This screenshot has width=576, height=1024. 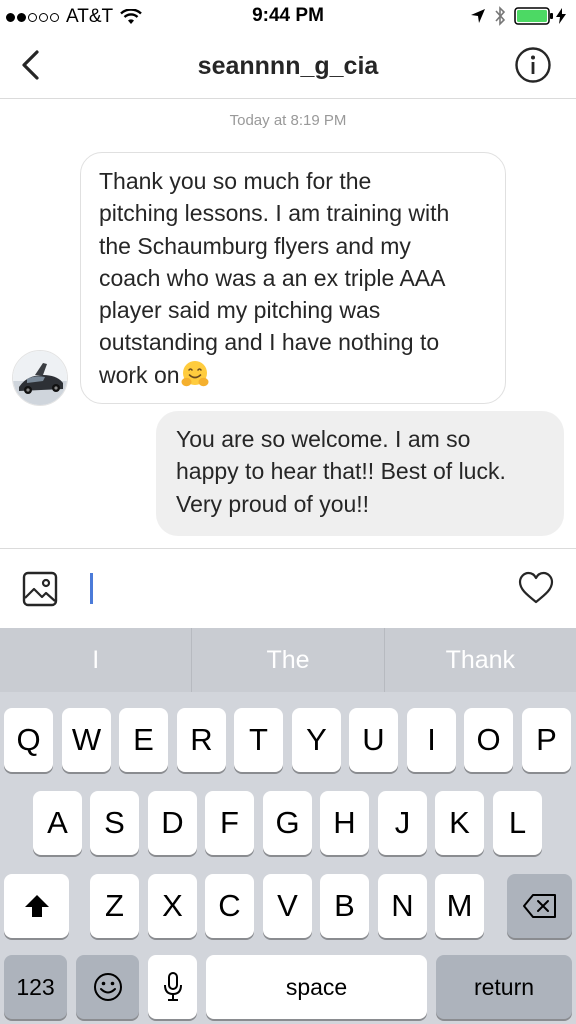 What do you see at coordinates (95, 660) in the screenshot?
I see `prediction-suggestion: I` at bounding box center [95, 660].